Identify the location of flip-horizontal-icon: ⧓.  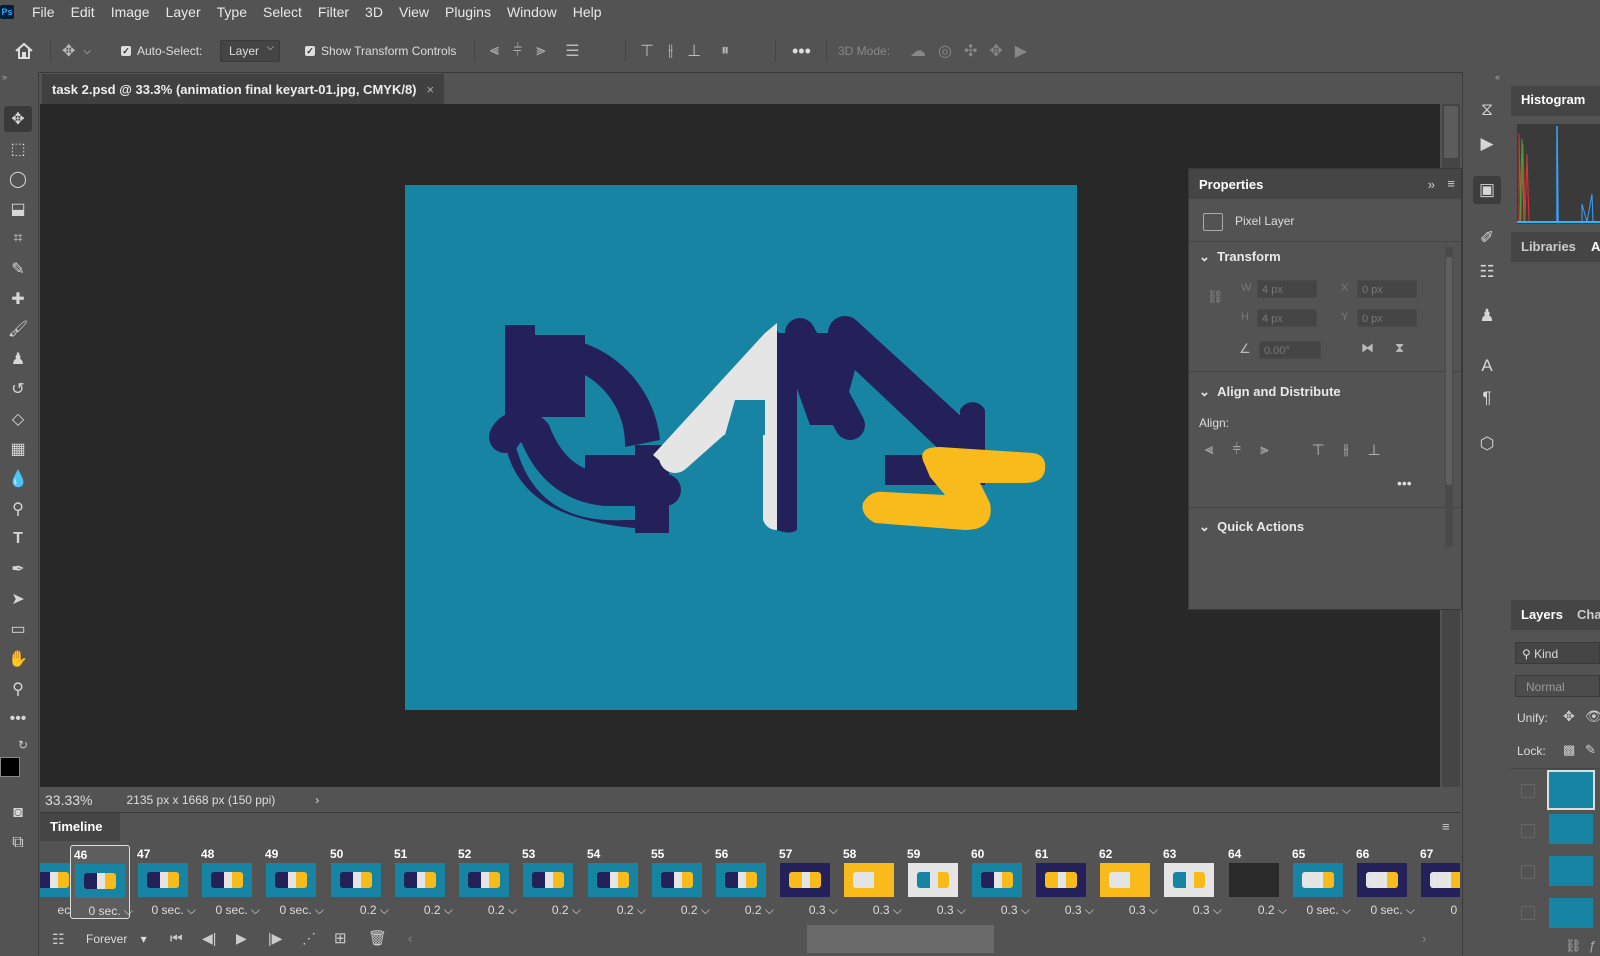
(1367, 348).